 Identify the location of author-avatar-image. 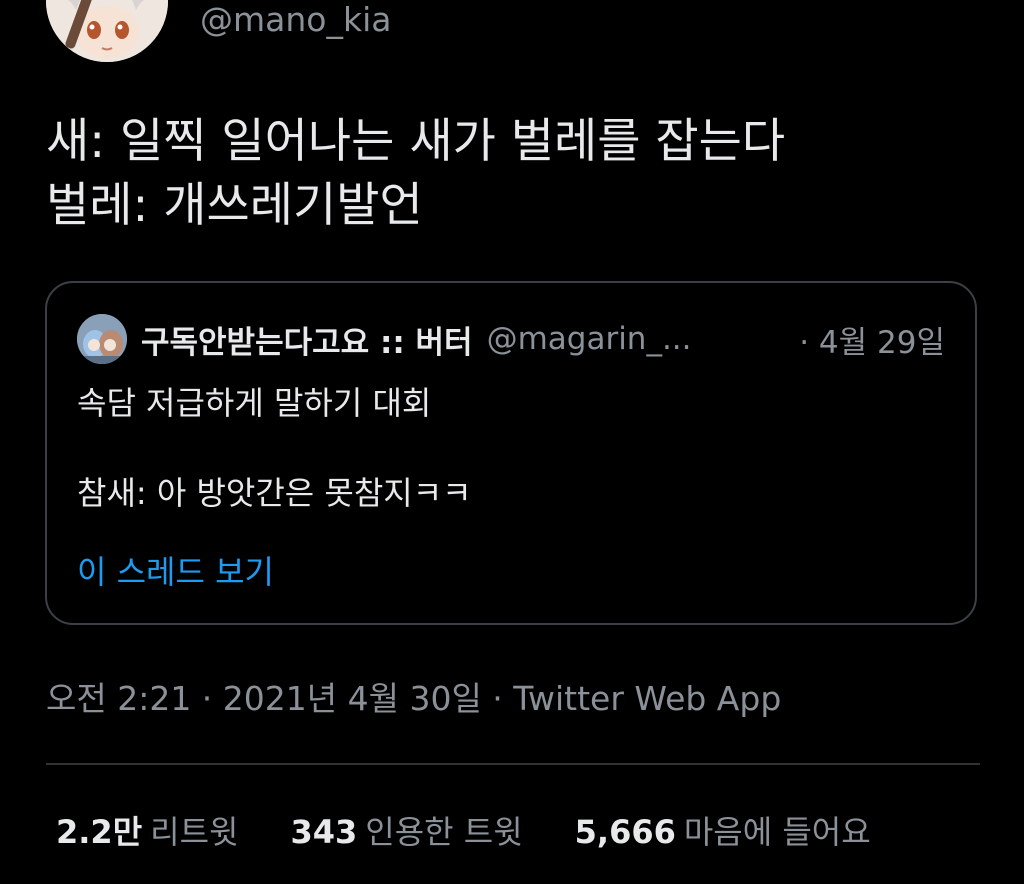
(107, 31).